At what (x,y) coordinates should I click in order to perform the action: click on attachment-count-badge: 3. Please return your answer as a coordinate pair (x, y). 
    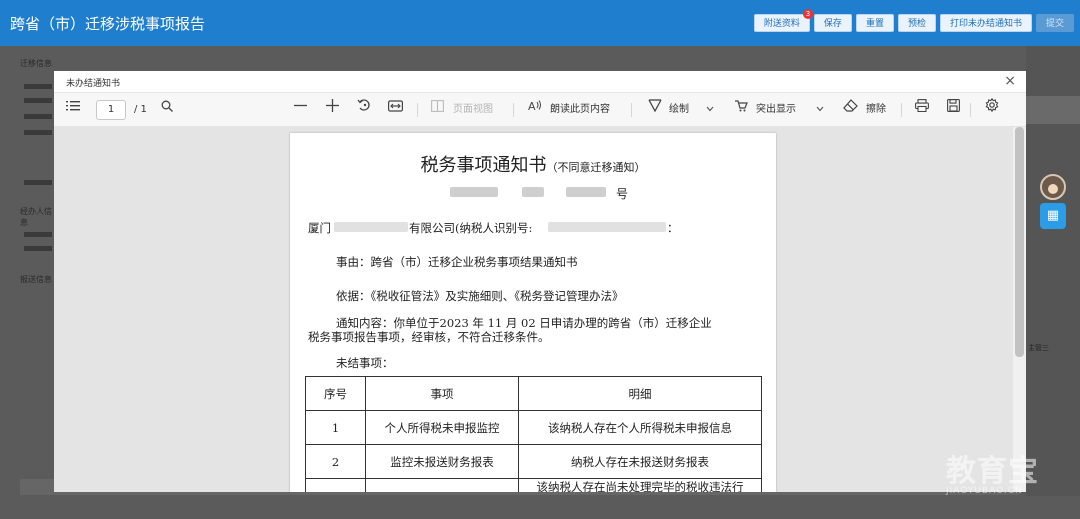
    Looking at the image, I should click on (807, 14).